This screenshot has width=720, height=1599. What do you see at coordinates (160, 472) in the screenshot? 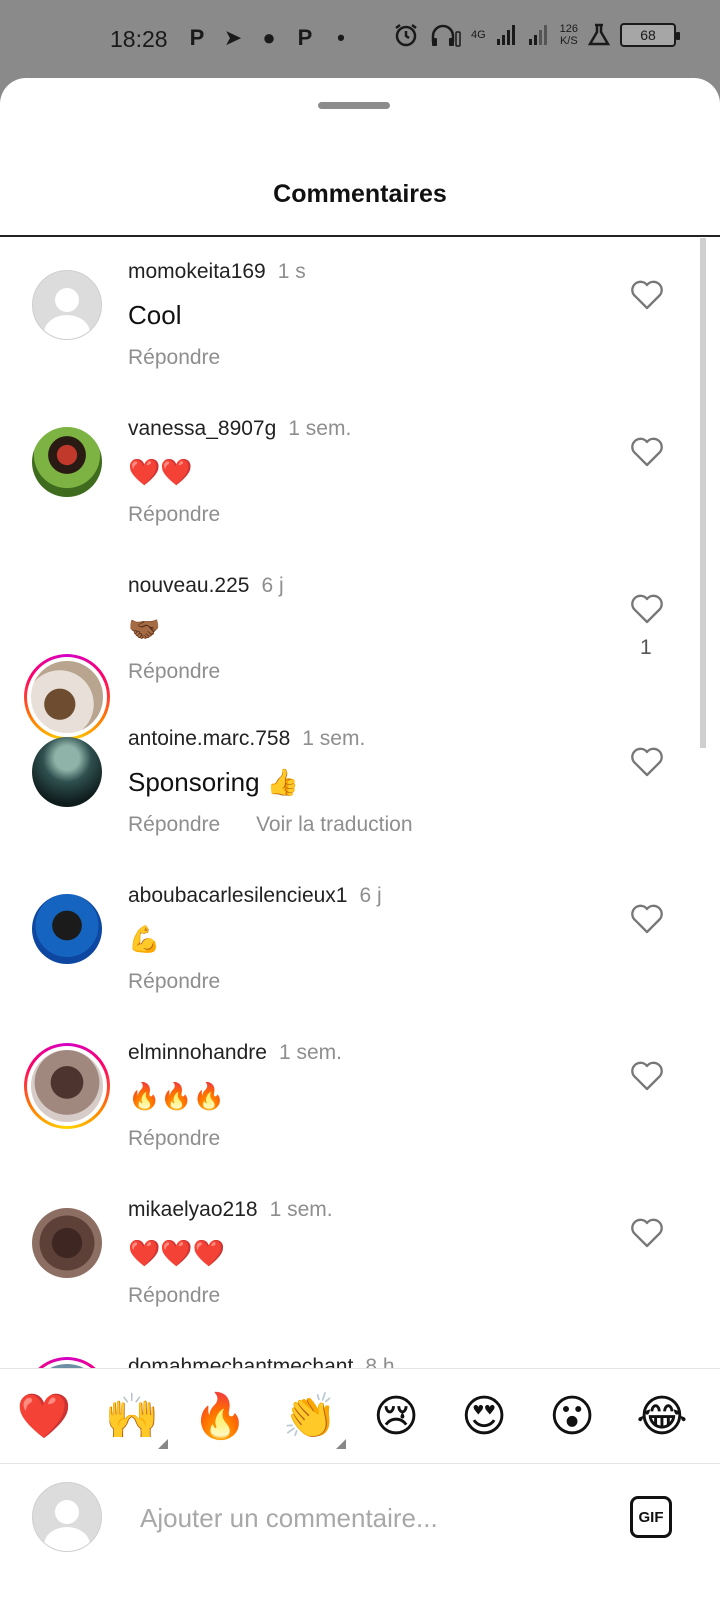
I see `comment-text: ❤️❤️` at bounding box center [160, 472].